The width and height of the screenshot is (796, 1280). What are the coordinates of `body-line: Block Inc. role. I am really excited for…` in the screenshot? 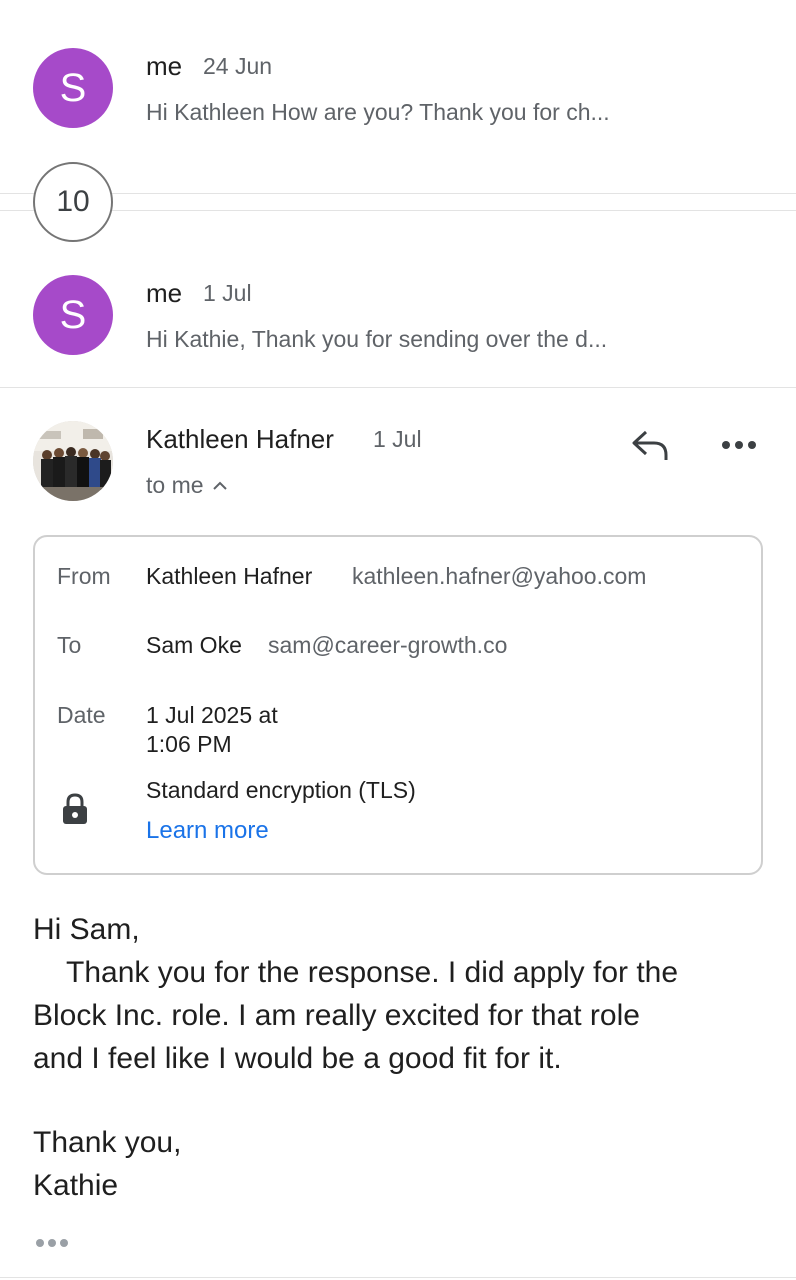 It's located at (336, 1015).